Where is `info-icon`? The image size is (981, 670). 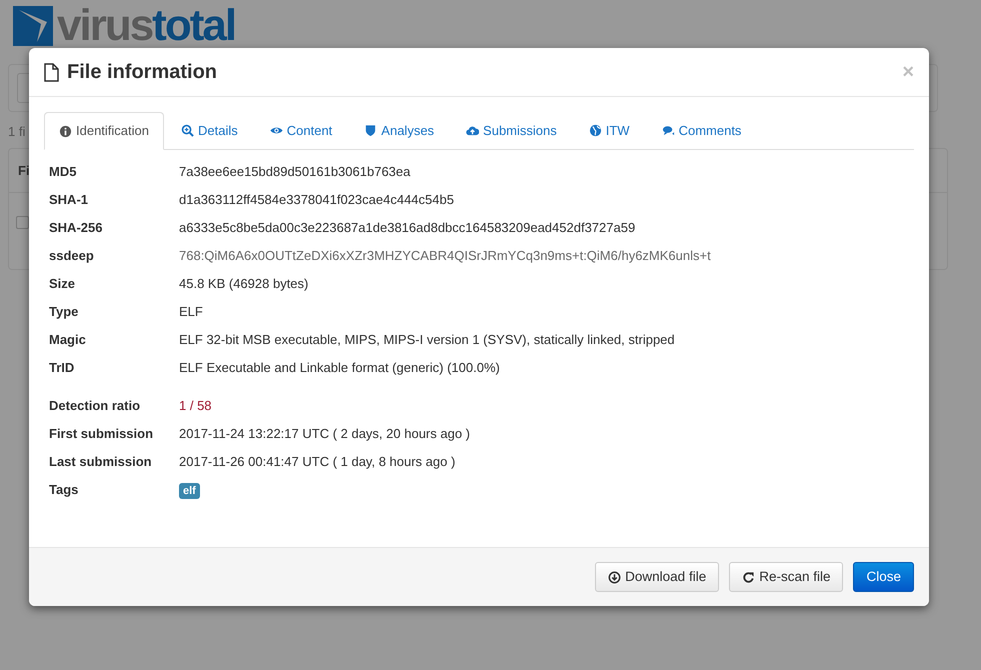
info-icon is located at coordinates (65, 131).